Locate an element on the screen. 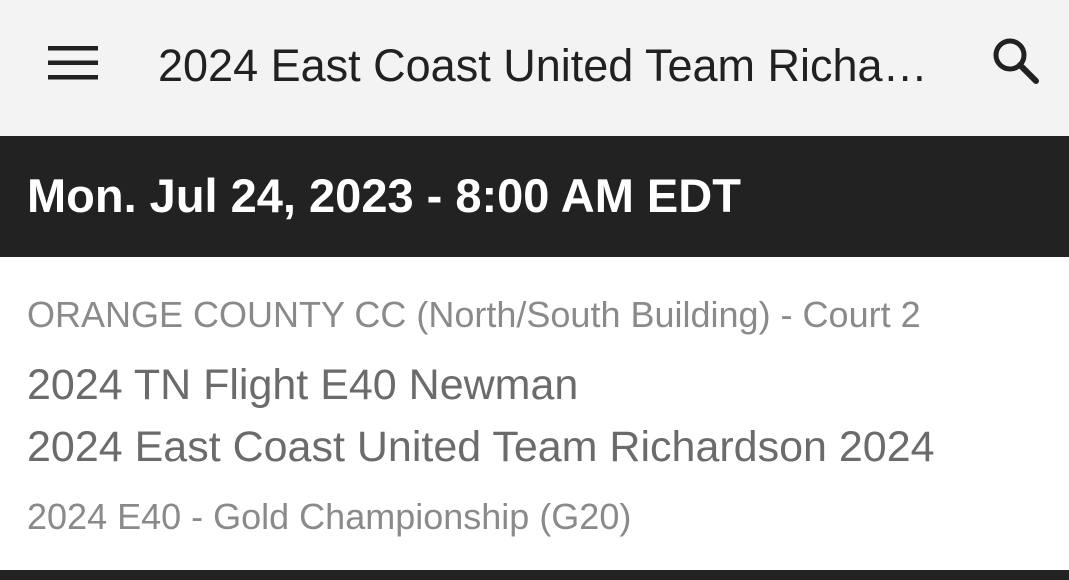  search-icon is located at coordinates (1016, 63).